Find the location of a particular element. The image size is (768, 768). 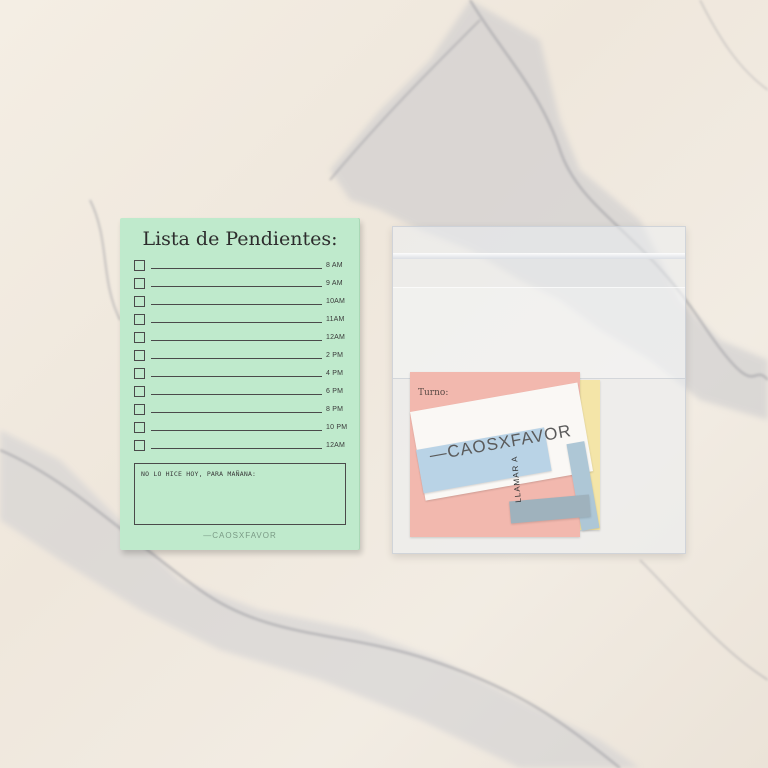

bag-zip-seal is located at coordinates (539, 256).